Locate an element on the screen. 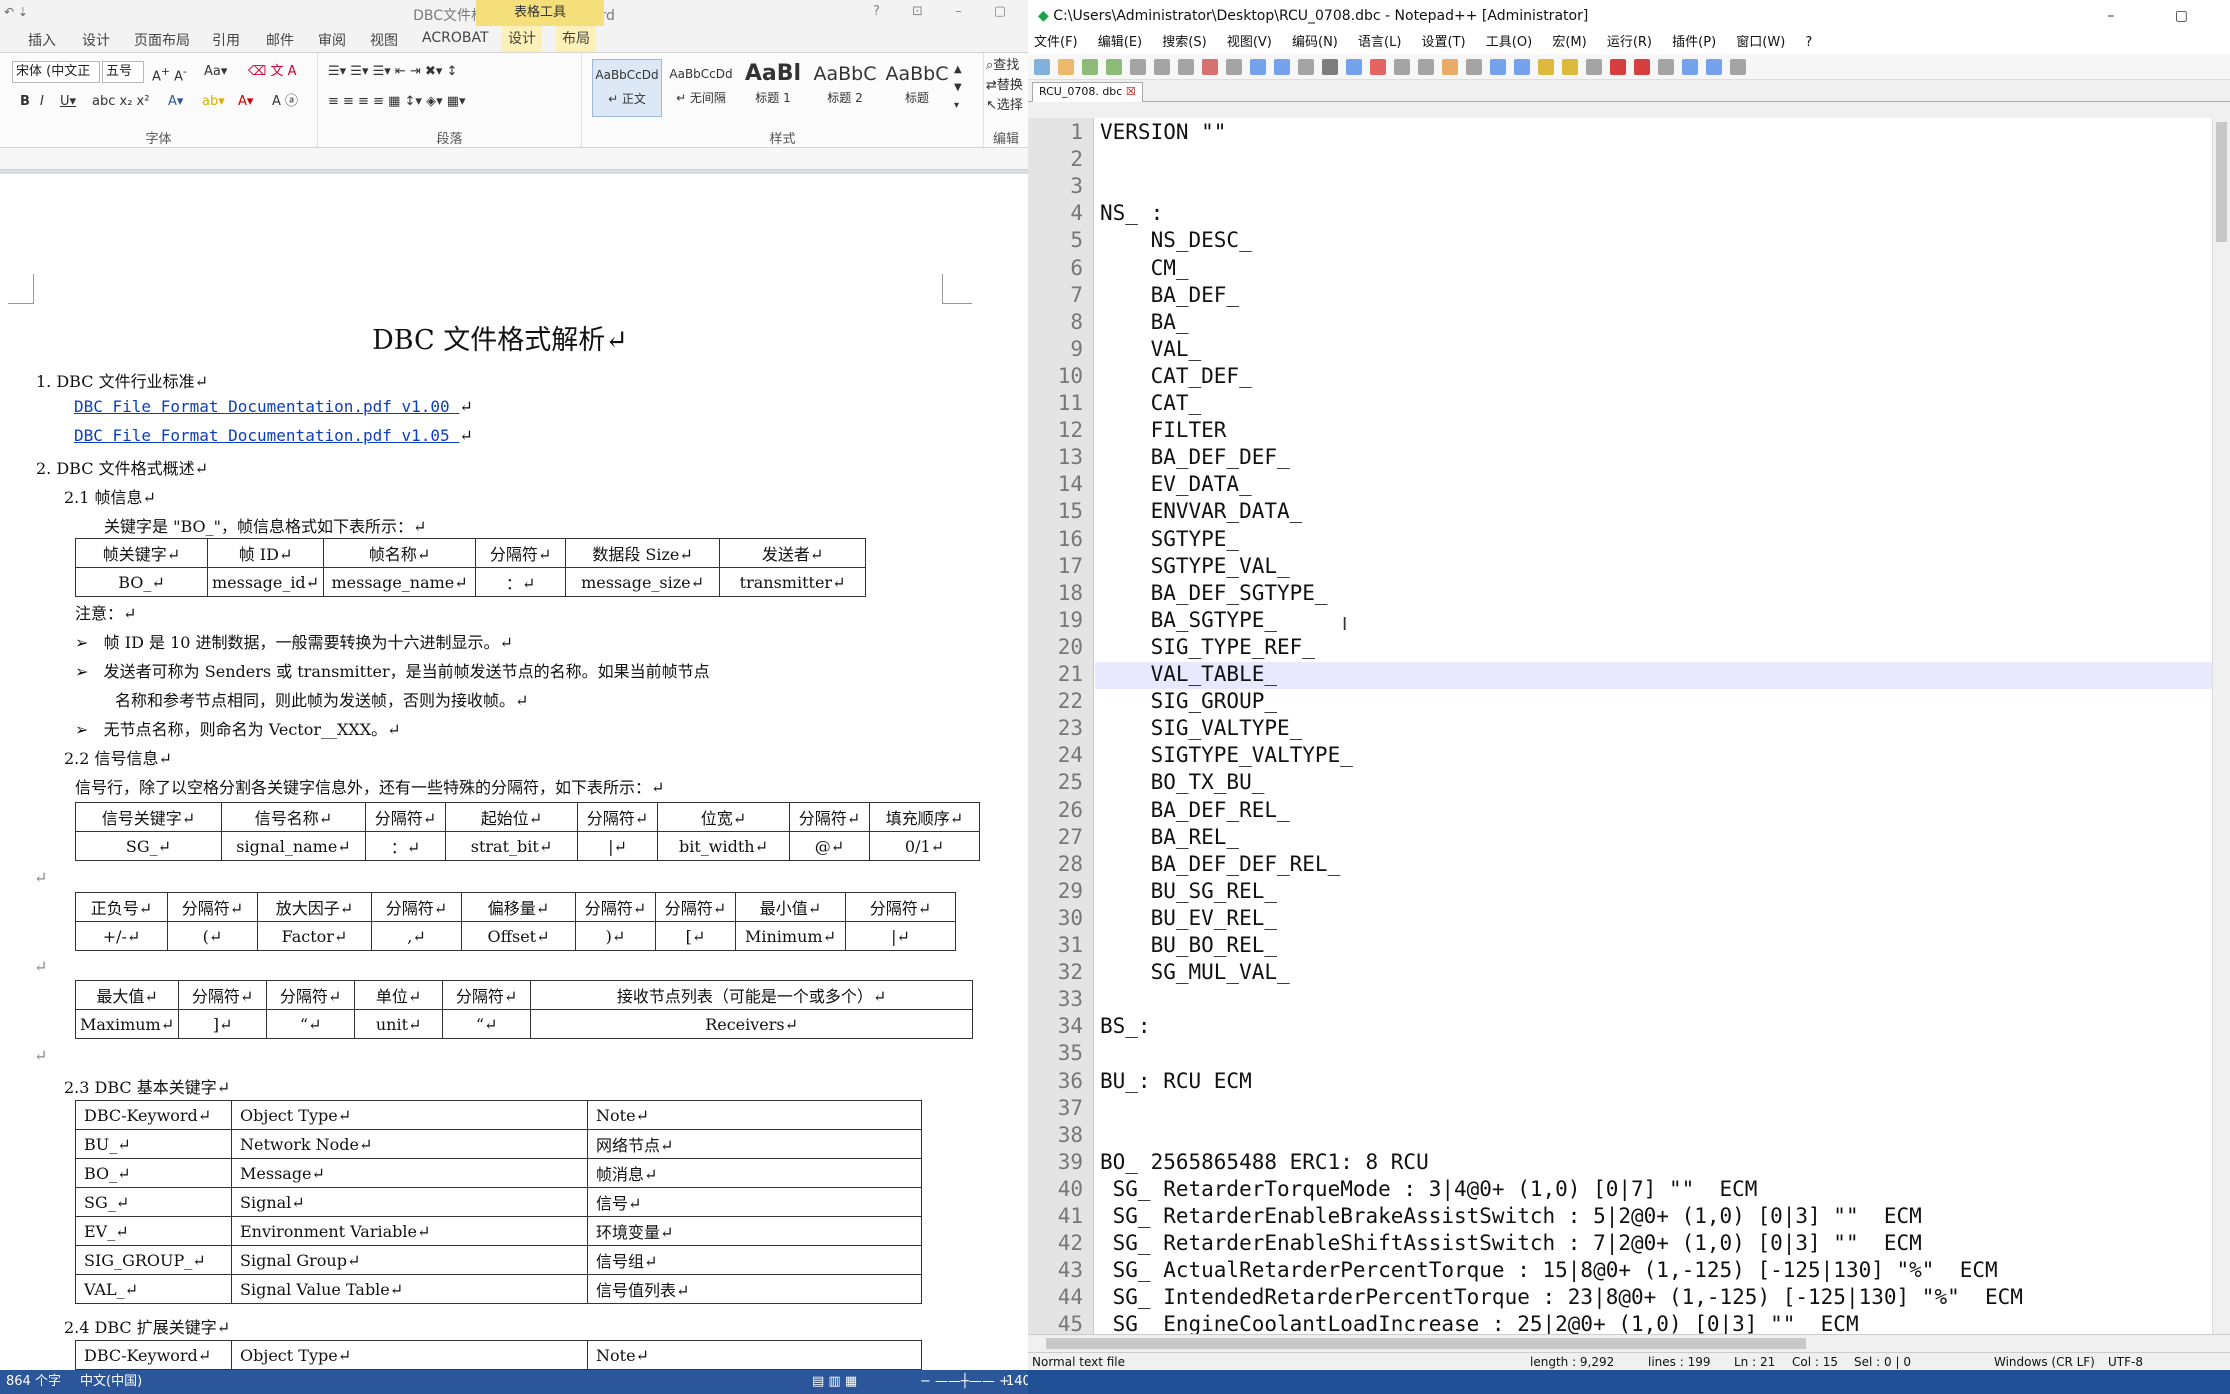 The image size is (2230, 1394). code-line: ENVVAR_DATA_ is located at coordinates (1201, 511).